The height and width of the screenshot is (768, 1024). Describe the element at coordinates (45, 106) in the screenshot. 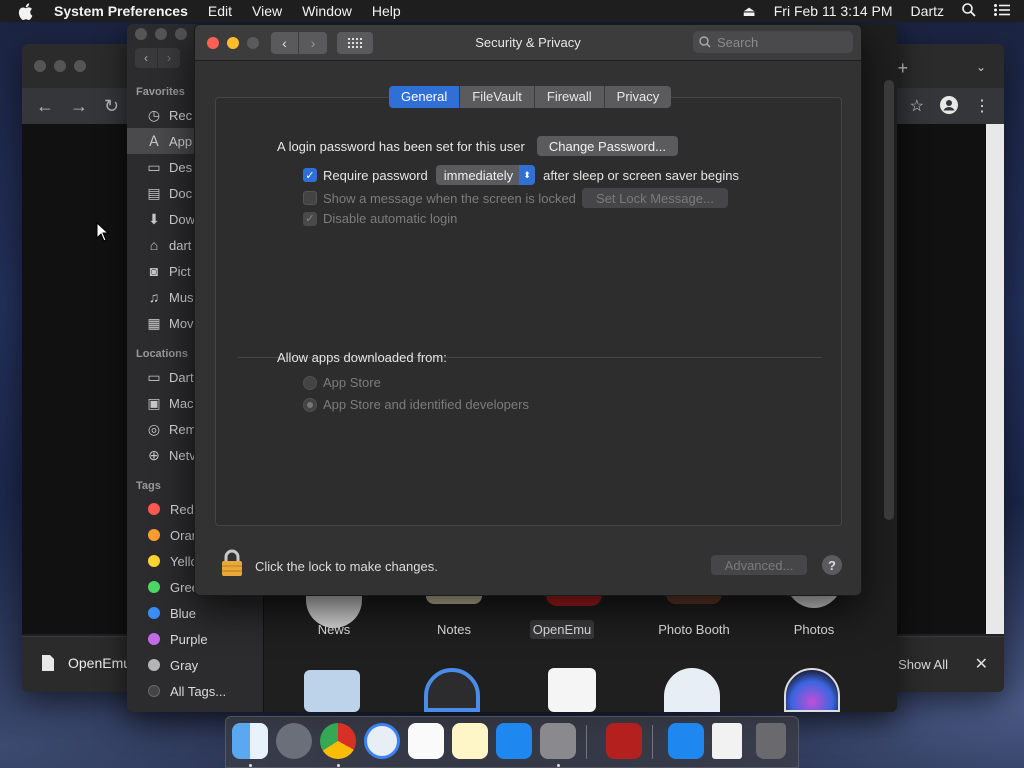

I see `back-arrow-icon: ←` at that location.